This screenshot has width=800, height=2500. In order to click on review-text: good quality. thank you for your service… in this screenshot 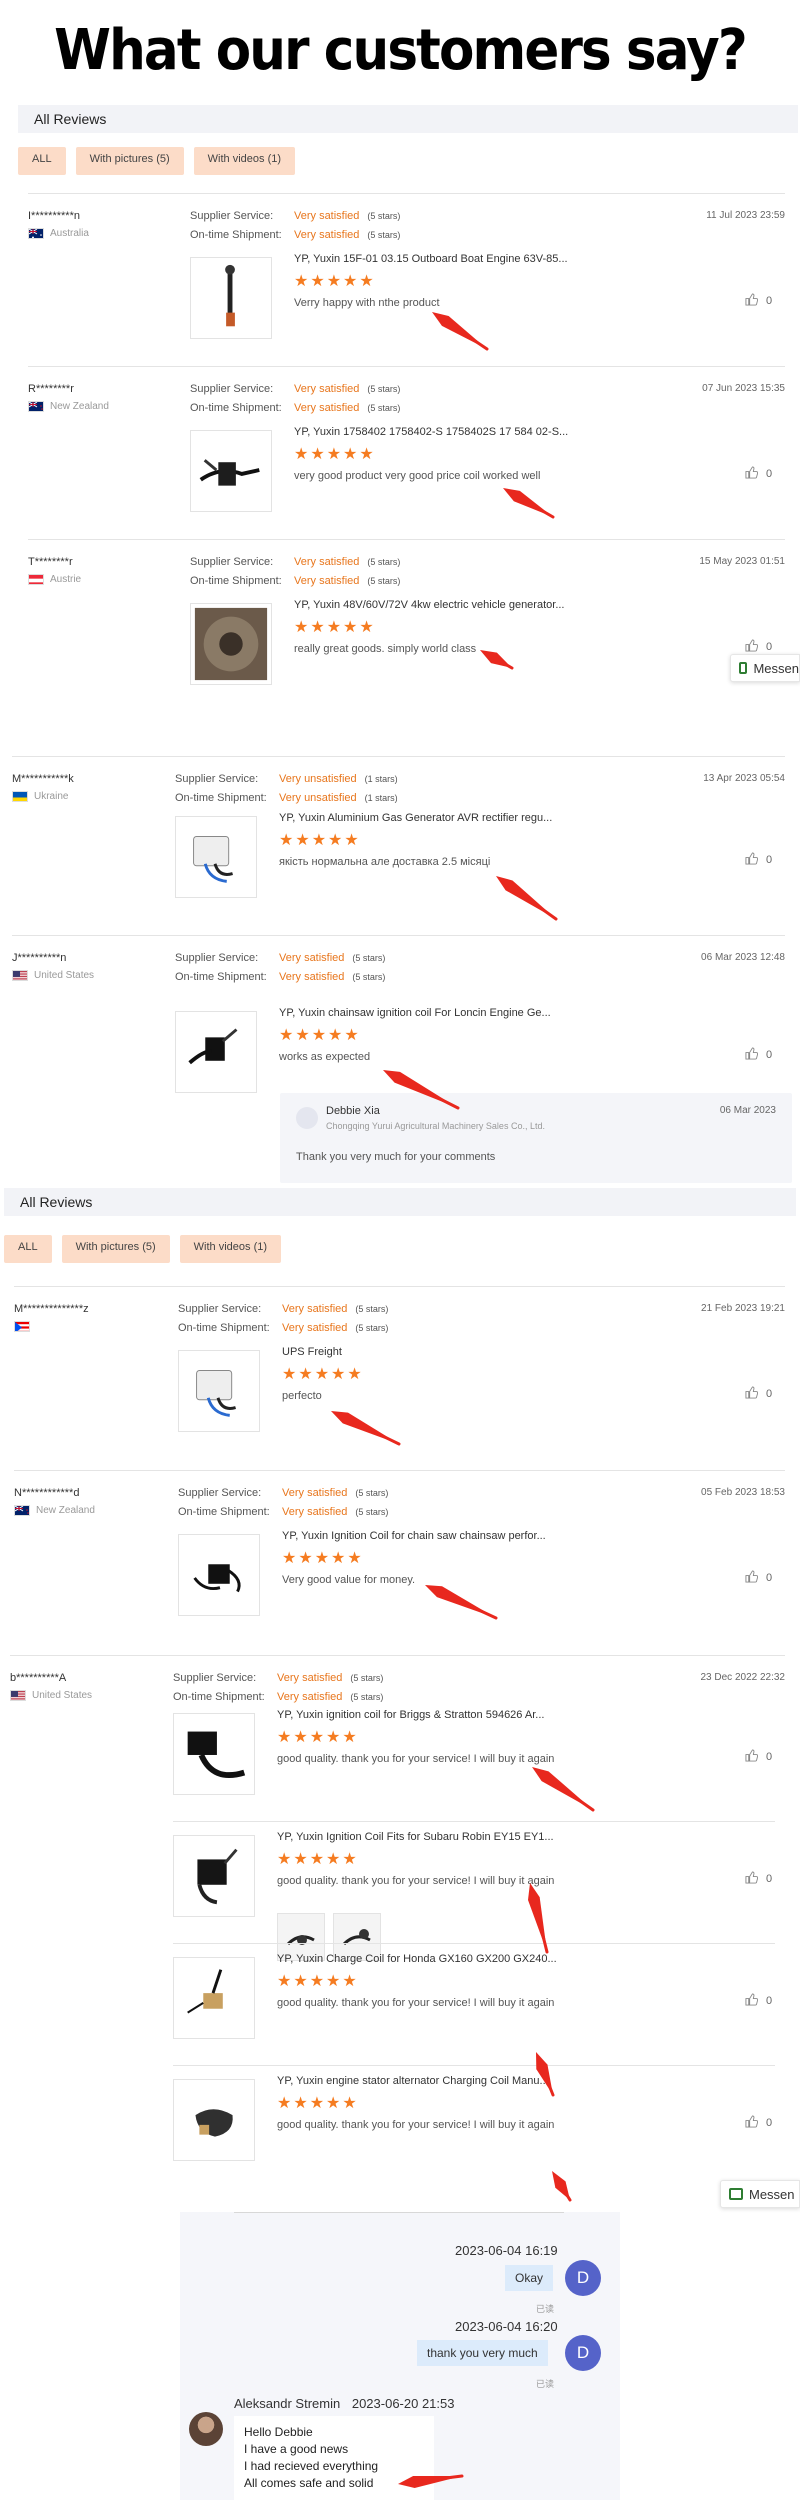, I will do `click(416, 1881)`.